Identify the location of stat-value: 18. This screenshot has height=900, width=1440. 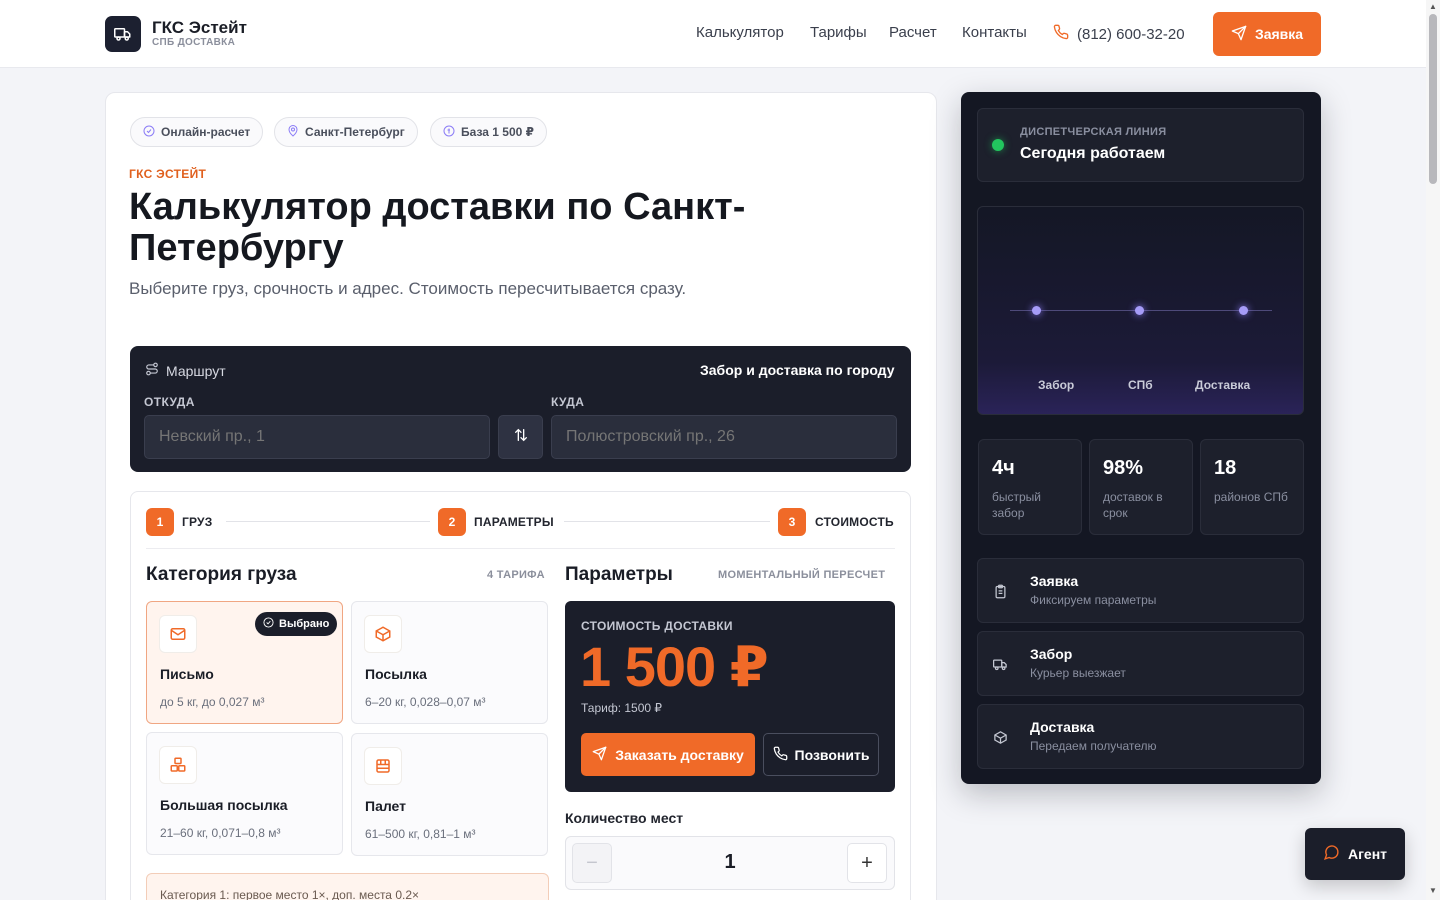
(1225, 468).